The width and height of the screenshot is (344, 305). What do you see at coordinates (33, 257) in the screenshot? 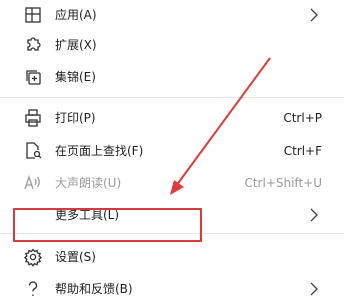
I see `settings-gear-icon` at bounding box center [33, 257].